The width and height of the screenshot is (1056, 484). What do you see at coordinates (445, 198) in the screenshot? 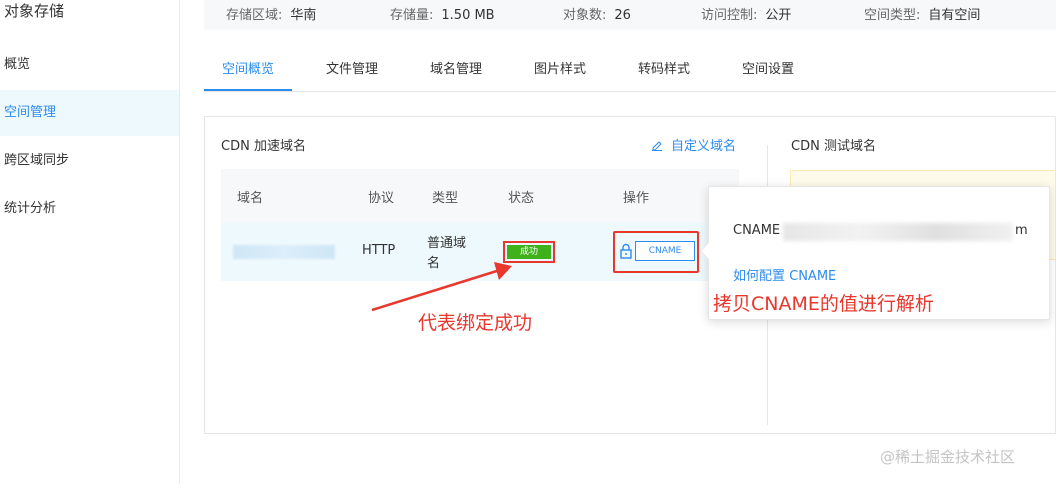
I see `column-header-type: 类型` at bounding box center [445, 198].